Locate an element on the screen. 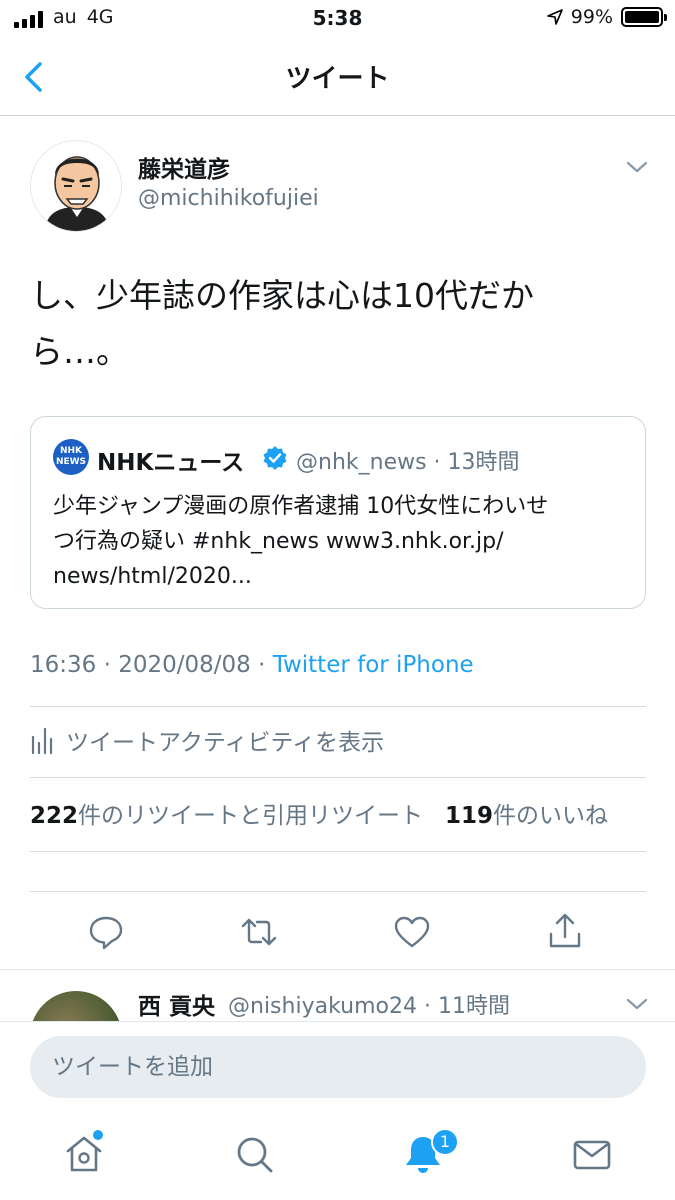  author-avatar is located at coordinates (76, 186).